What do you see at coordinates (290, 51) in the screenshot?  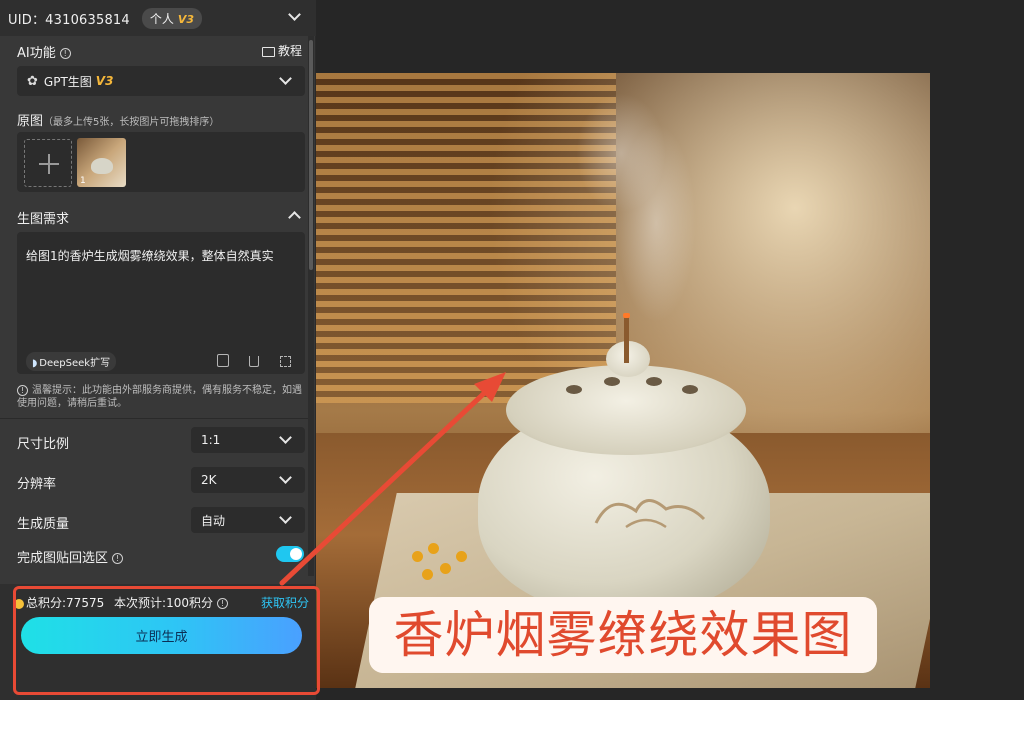 I see `tutorial-label: 教程` at bounding box center [290, 51].